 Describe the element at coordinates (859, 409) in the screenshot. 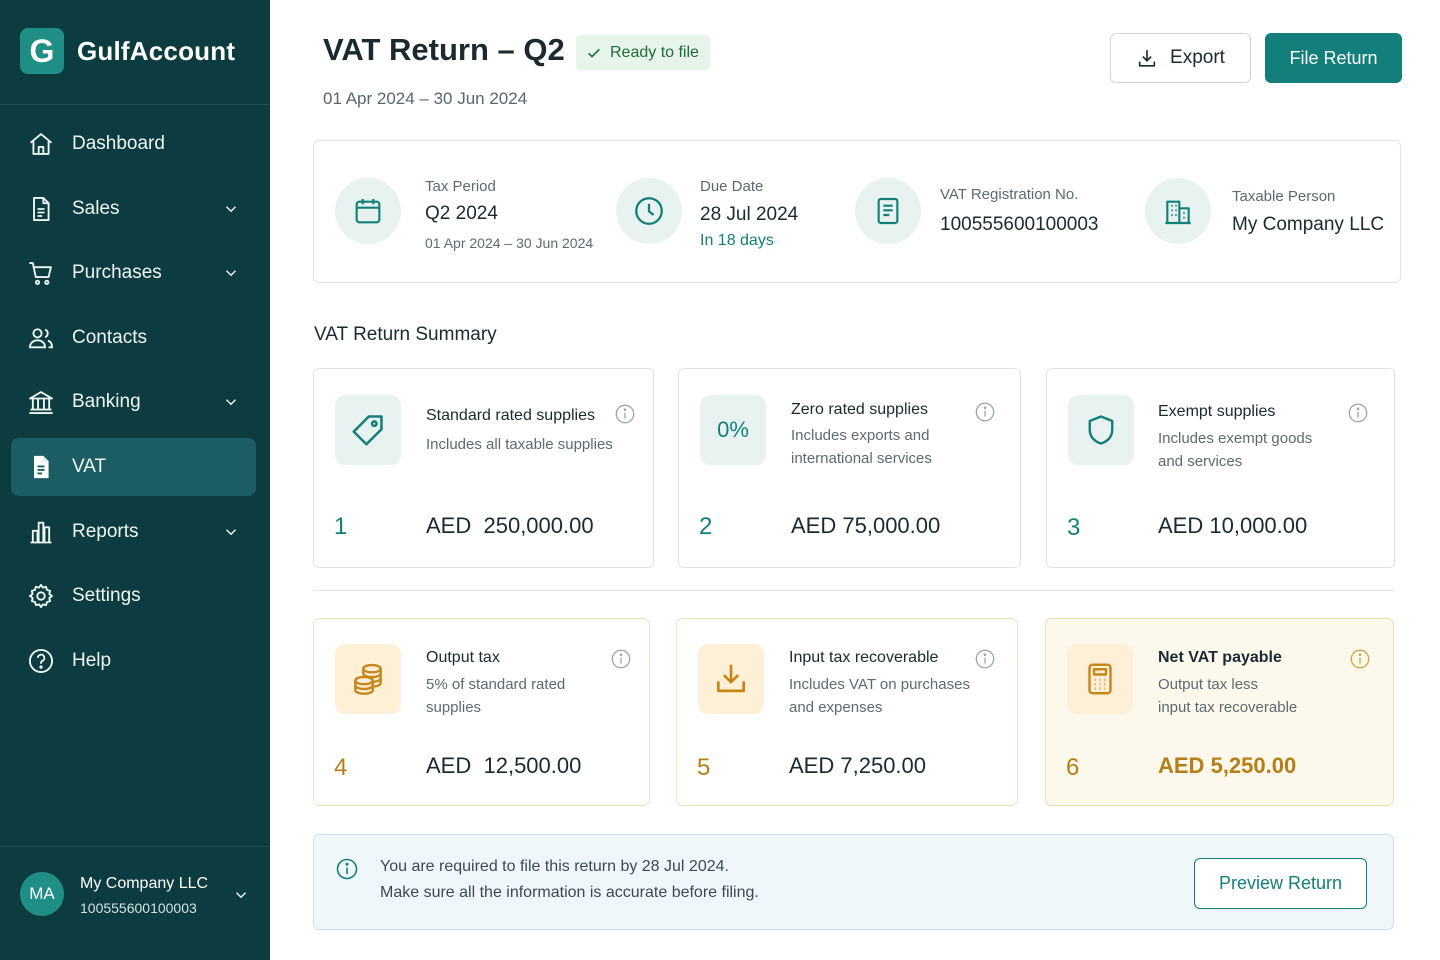

I see `card-title: Zero rated supplies` at that location.